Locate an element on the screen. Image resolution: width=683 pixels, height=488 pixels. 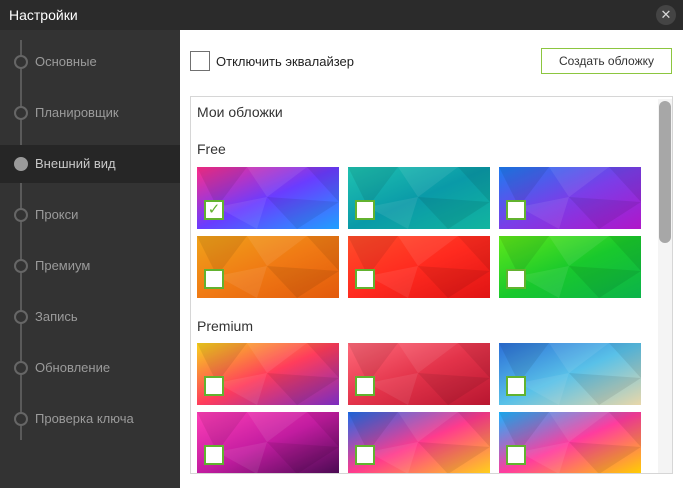
sidebar-item-label: Планировщик is located at coordinates (77, 112).